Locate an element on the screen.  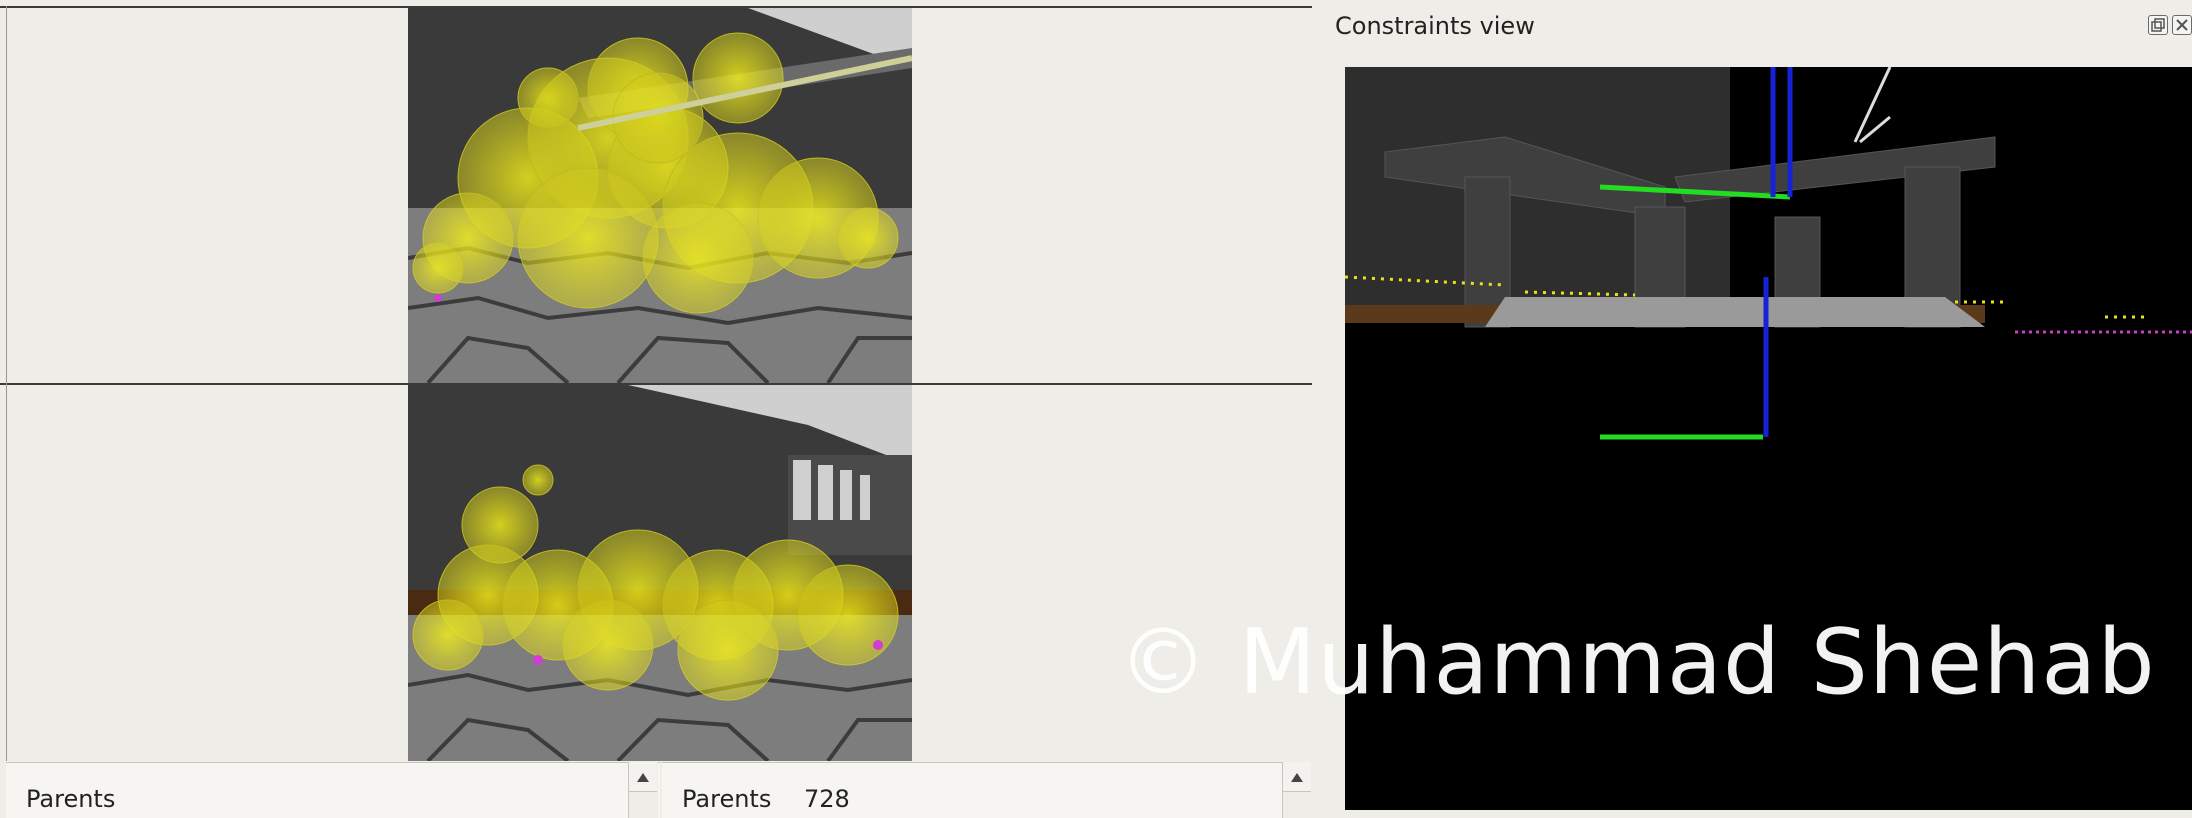
parents-list-middle-scrollbar is located at coordinates (1297, 790).